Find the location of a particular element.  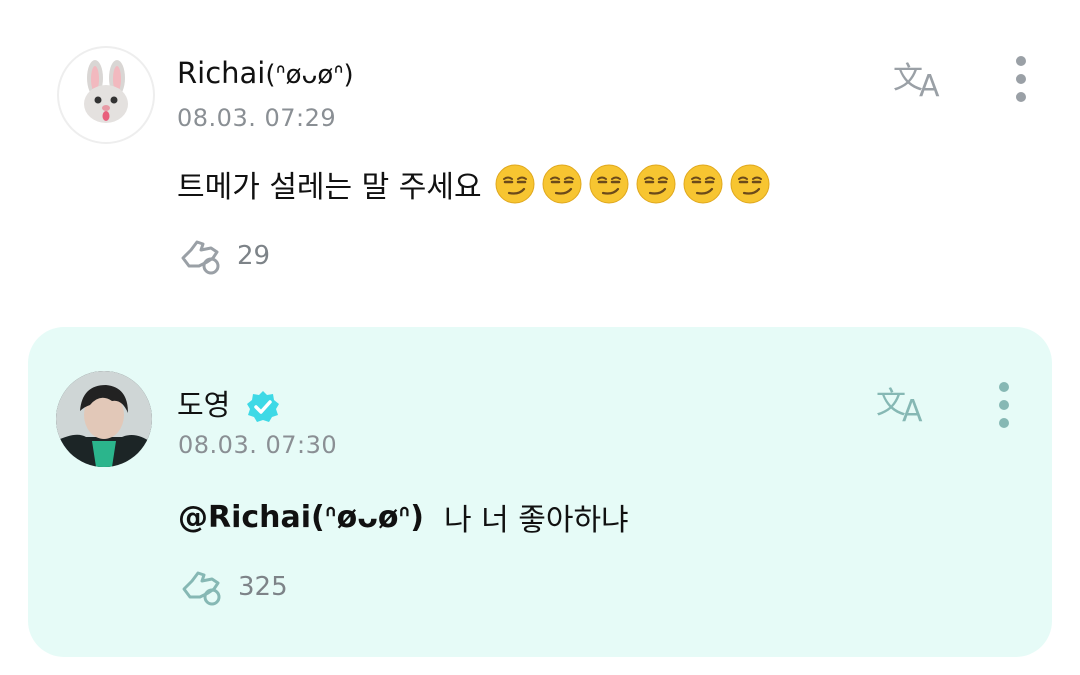

bunny-face-icon is located at coordinates (106, 91).